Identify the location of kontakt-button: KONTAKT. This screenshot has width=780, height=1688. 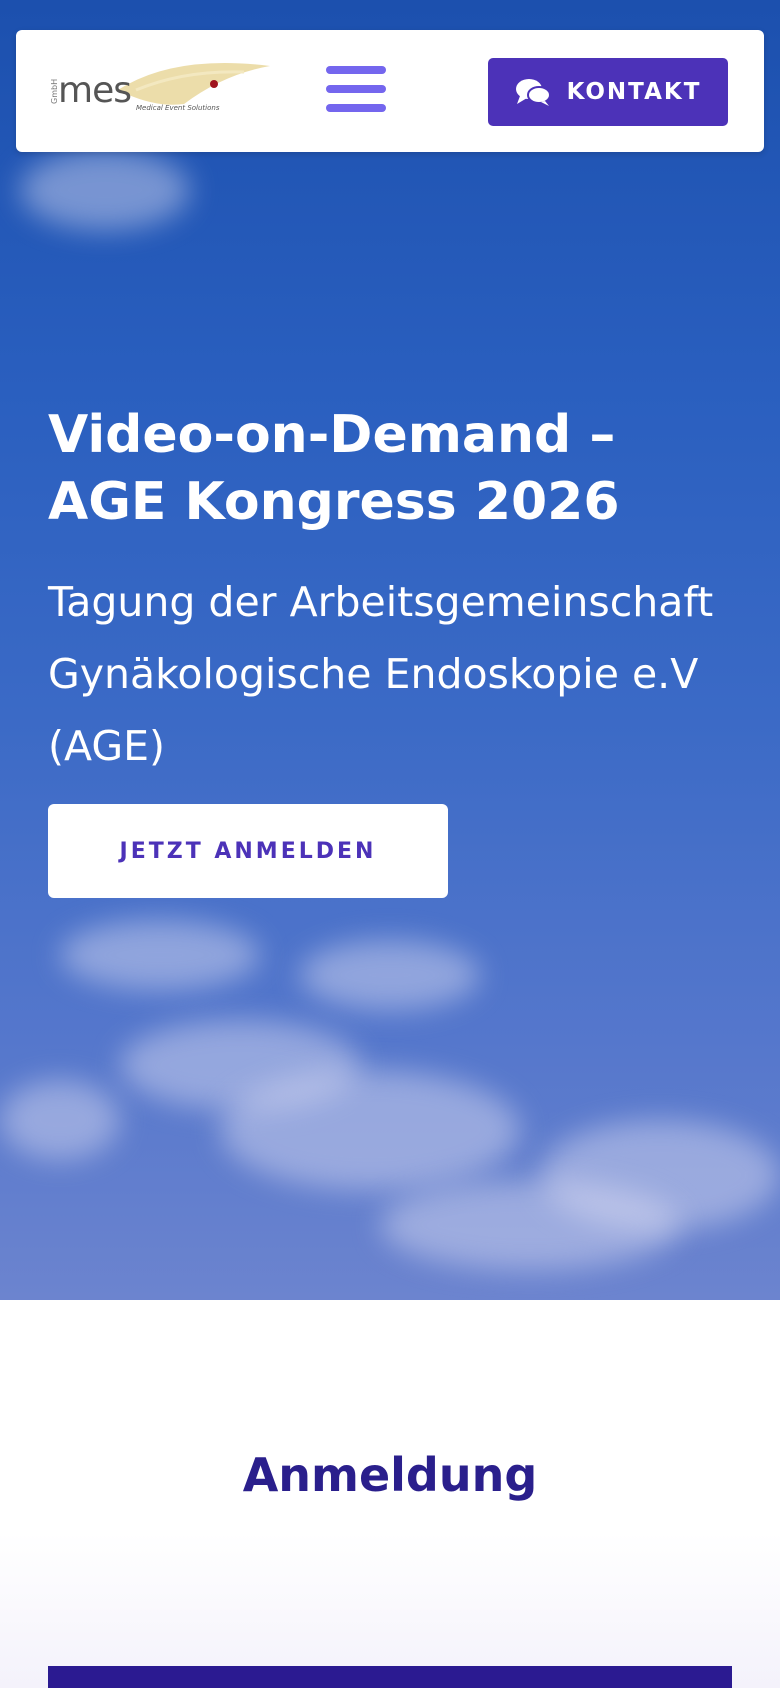
(608, 92).